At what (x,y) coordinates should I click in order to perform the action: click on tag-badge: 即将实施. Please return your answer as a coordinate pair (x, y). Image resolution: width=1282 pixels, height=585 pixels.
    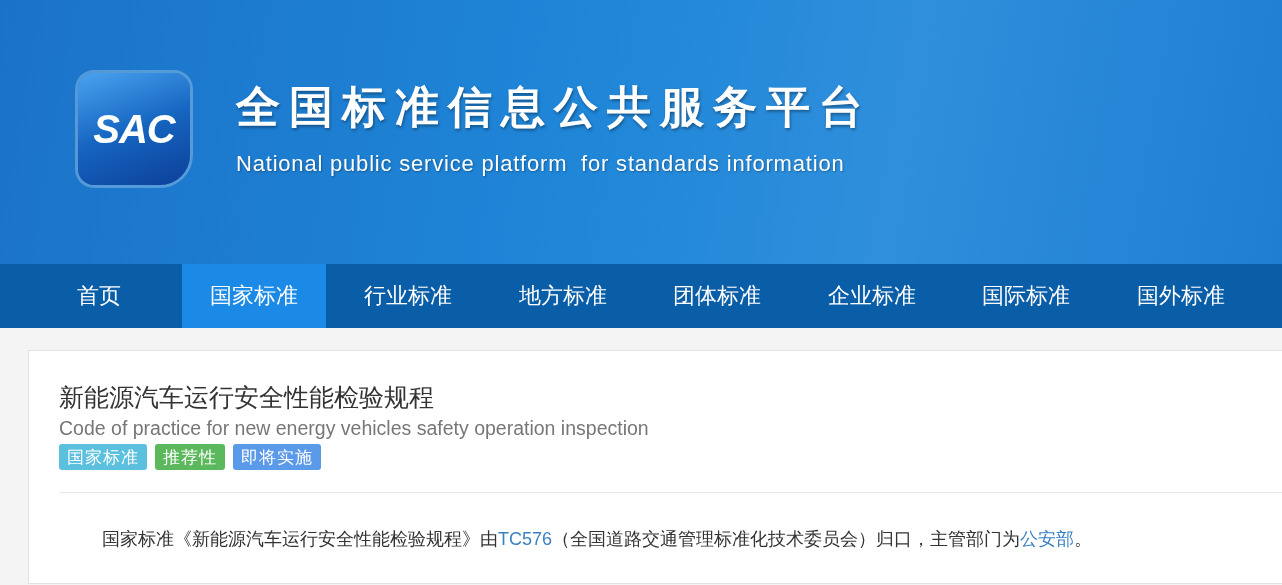
    Looking at the image, I should click on (277, 457).